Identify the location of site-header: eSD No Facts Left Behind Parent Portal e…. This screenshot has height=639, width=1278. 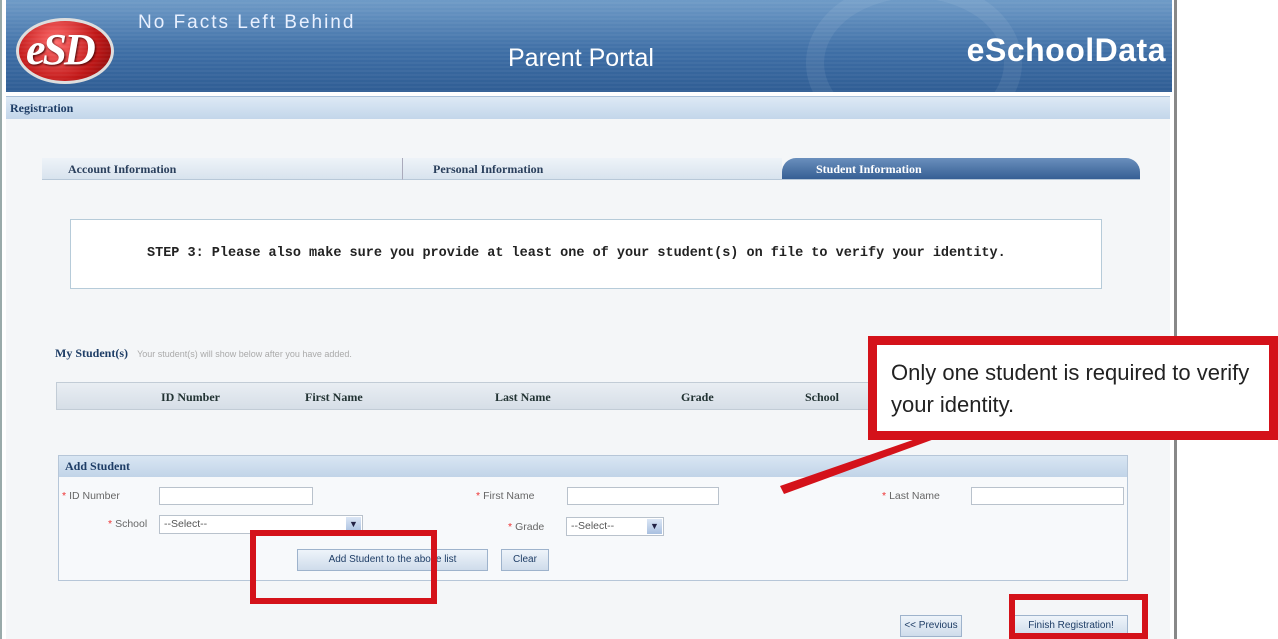
(589, 46).